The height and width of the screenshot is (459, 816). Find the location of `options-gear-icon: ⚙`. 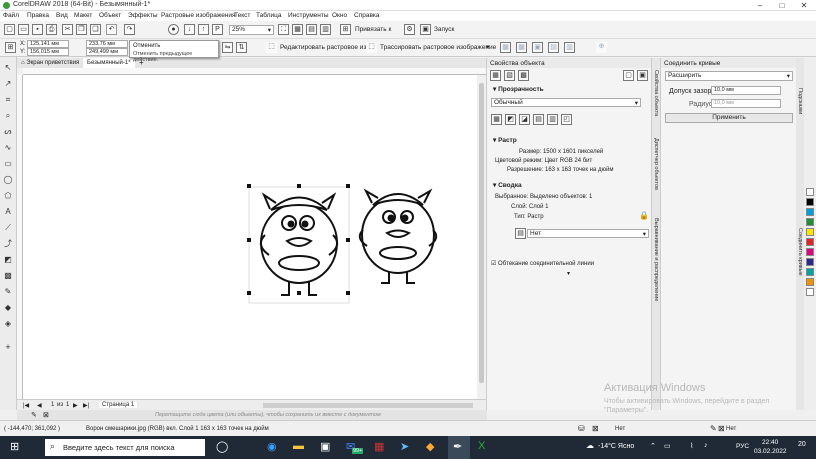

options-gear-icon: ⚙ is located at coordinates (409, 29).